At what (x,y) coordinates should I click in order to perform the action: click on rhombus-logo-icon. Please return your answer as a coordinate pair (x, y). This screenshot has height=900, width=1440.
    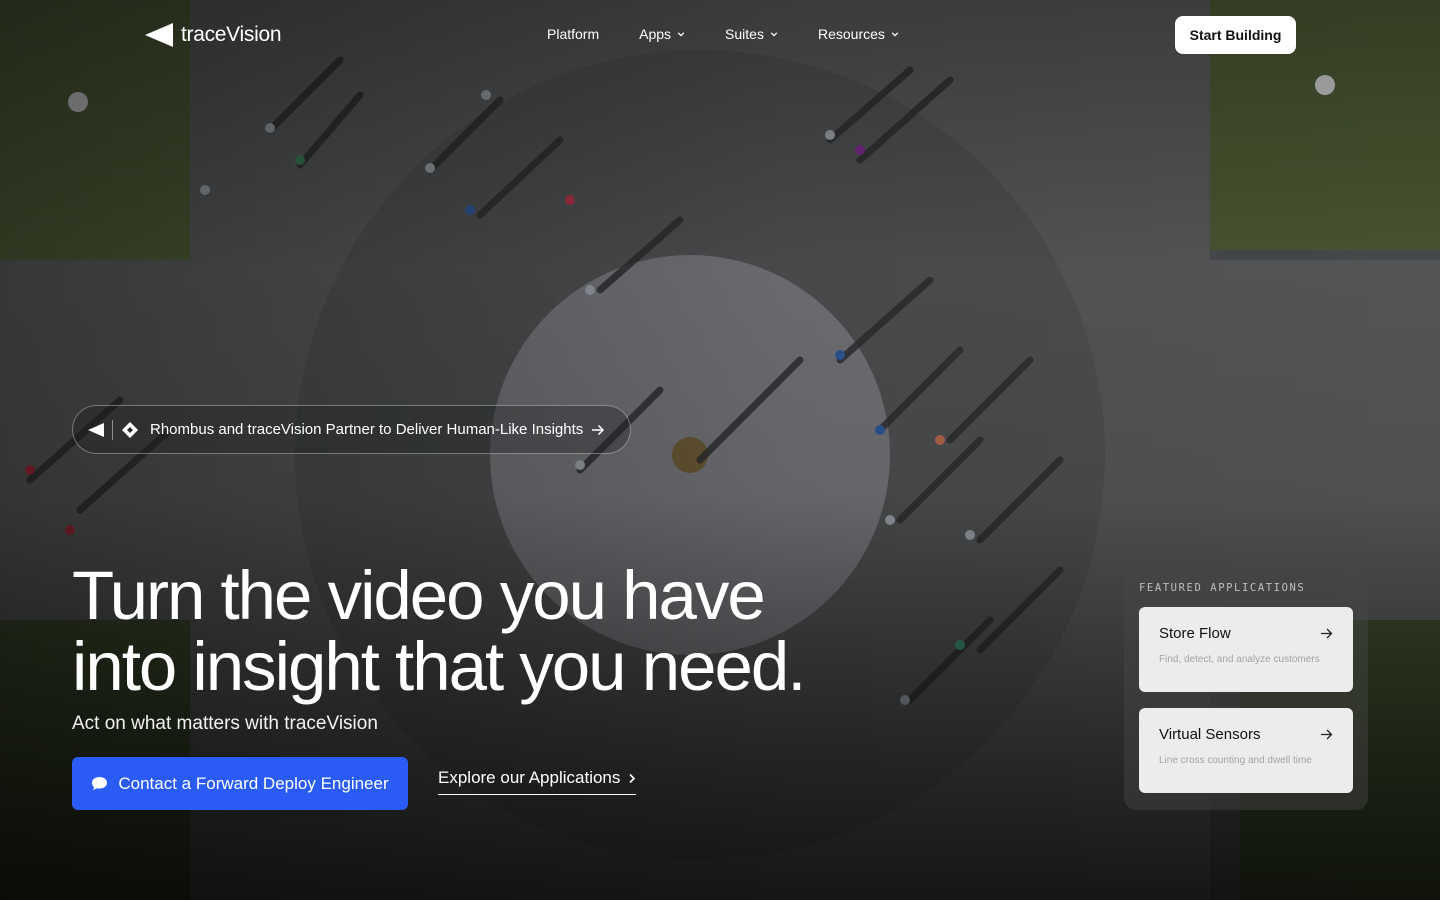
    Looking at the image, I should click on (130, 430).